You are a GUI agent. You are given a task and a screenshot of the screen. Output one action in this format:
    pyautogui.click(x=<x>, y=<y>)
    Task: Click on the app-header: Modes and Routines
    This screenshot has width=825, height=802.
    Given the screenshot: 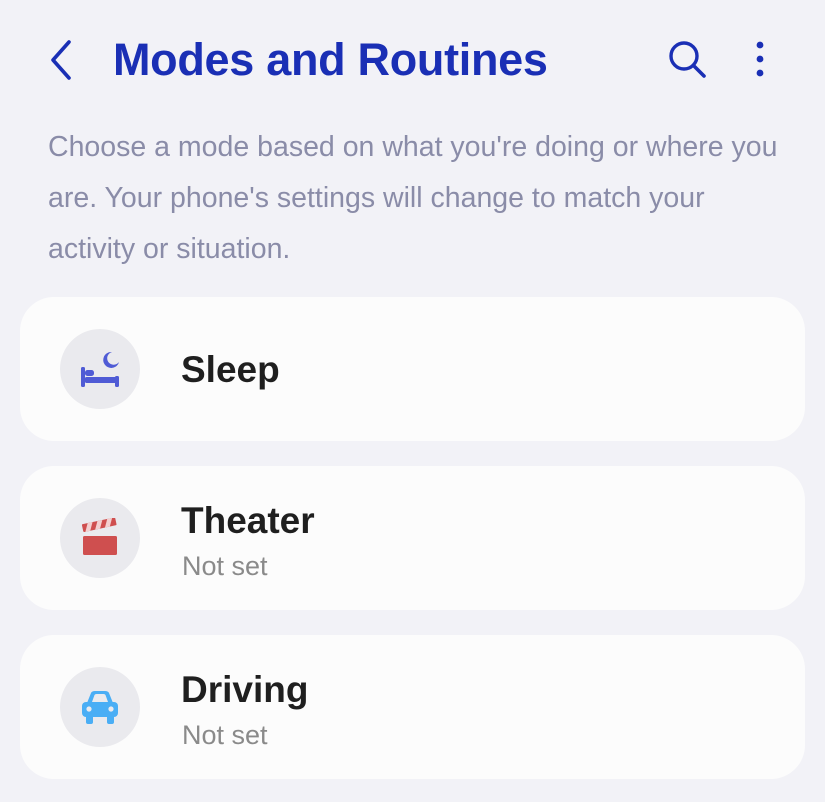 What is the action you would take?
    pyautogui.click(x=412, y=59)
    